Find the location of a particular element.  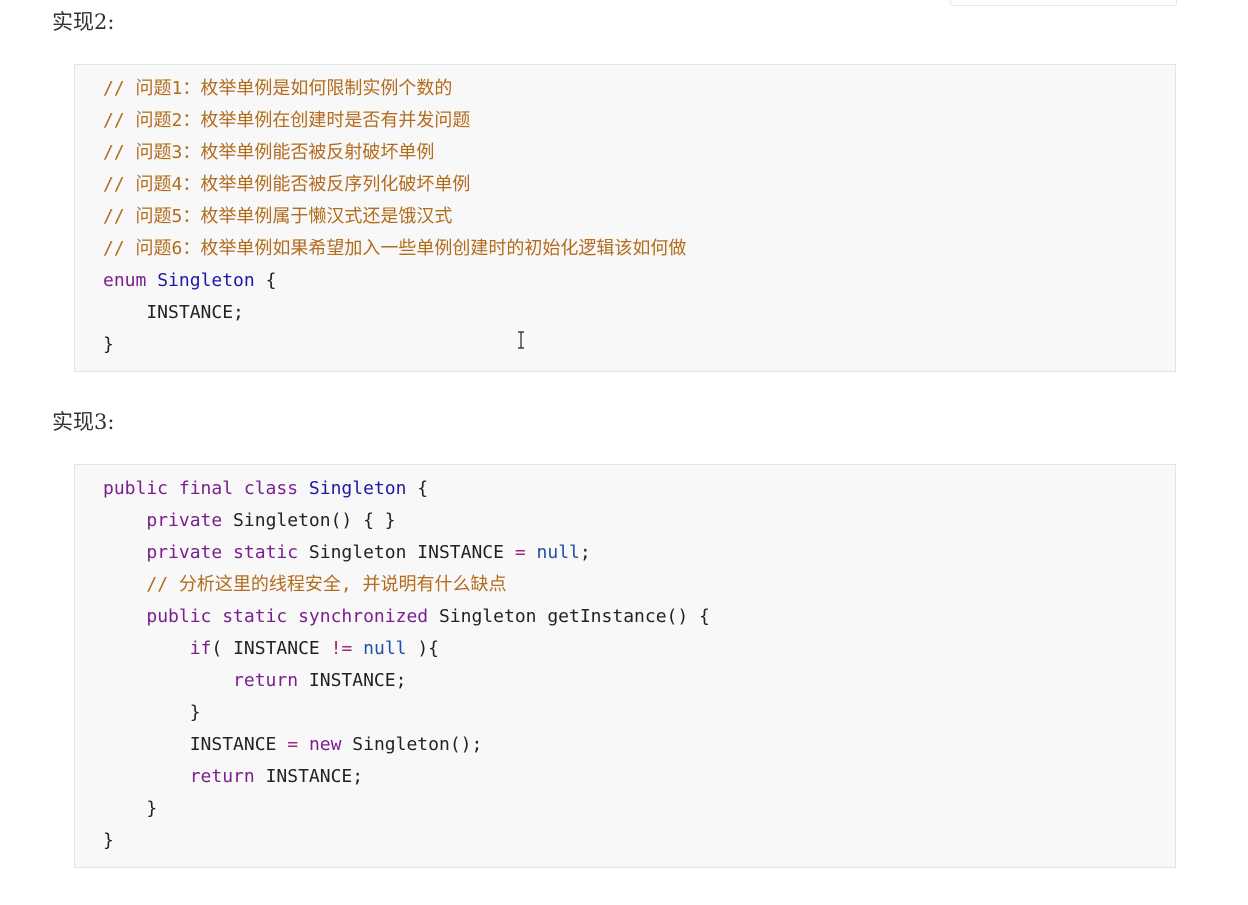

keyword-token: public static synchronized is located at coordinates (287, 616).